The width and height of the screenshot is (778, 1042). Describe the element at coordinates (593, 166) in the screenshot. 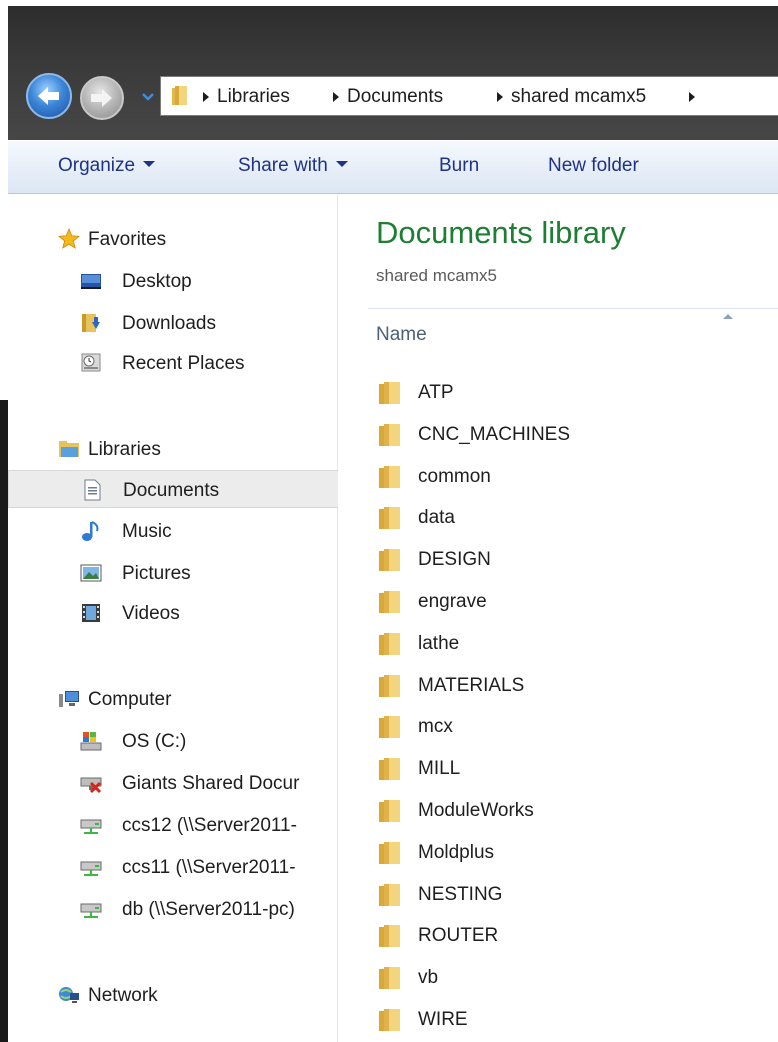

I see `new-folder-button: New folder` at that location.